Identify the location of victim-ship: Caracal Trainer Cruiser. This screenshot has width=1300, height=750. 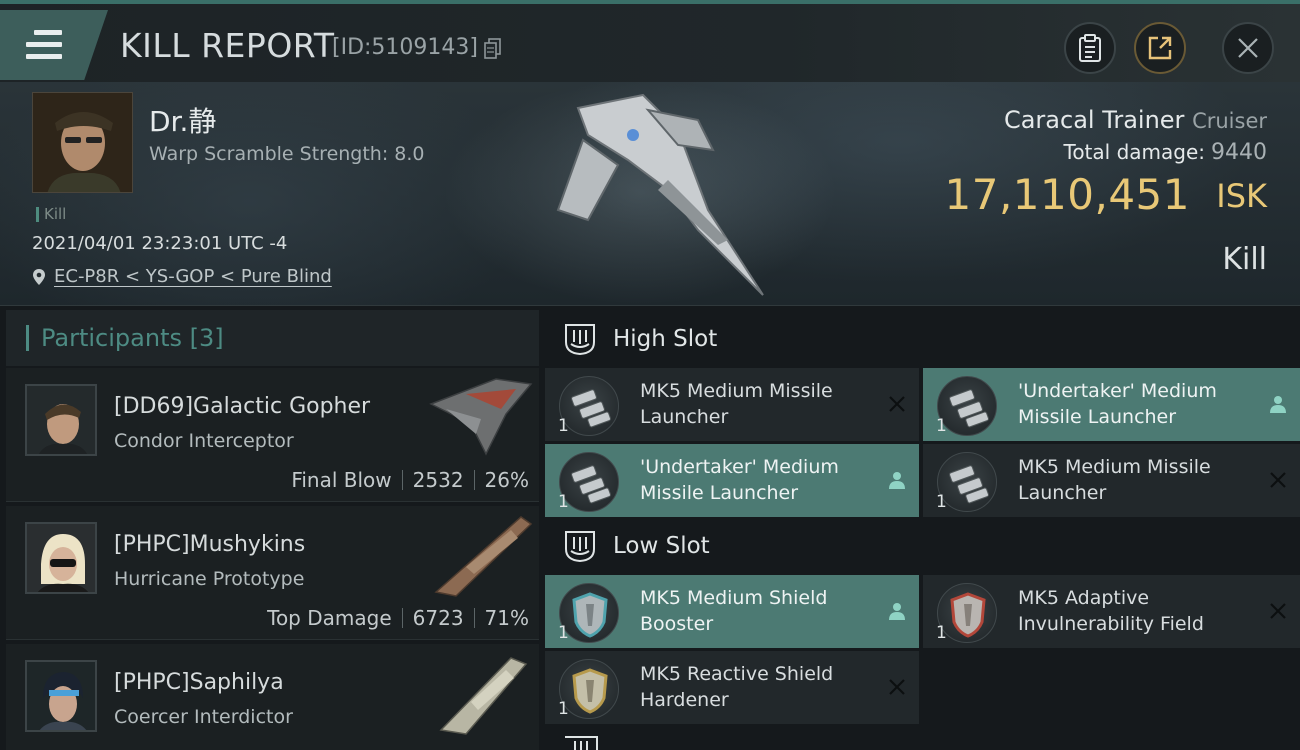
(1135, 120).